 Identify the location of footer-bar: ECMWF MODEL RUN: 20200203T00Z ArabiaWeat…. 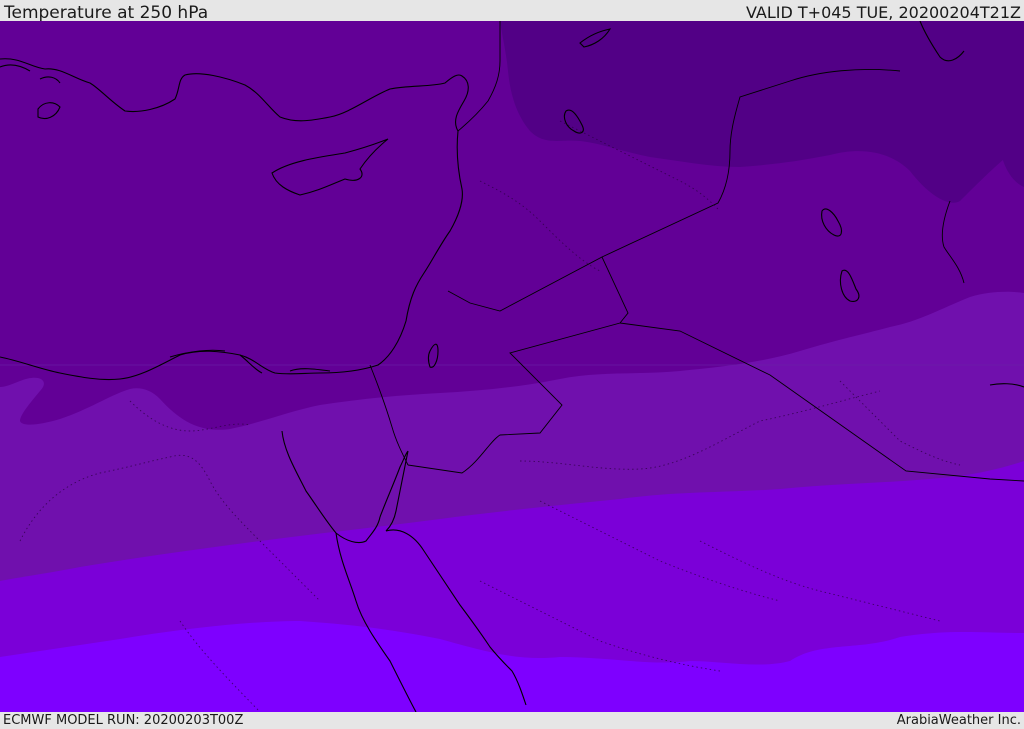
(512, 720).